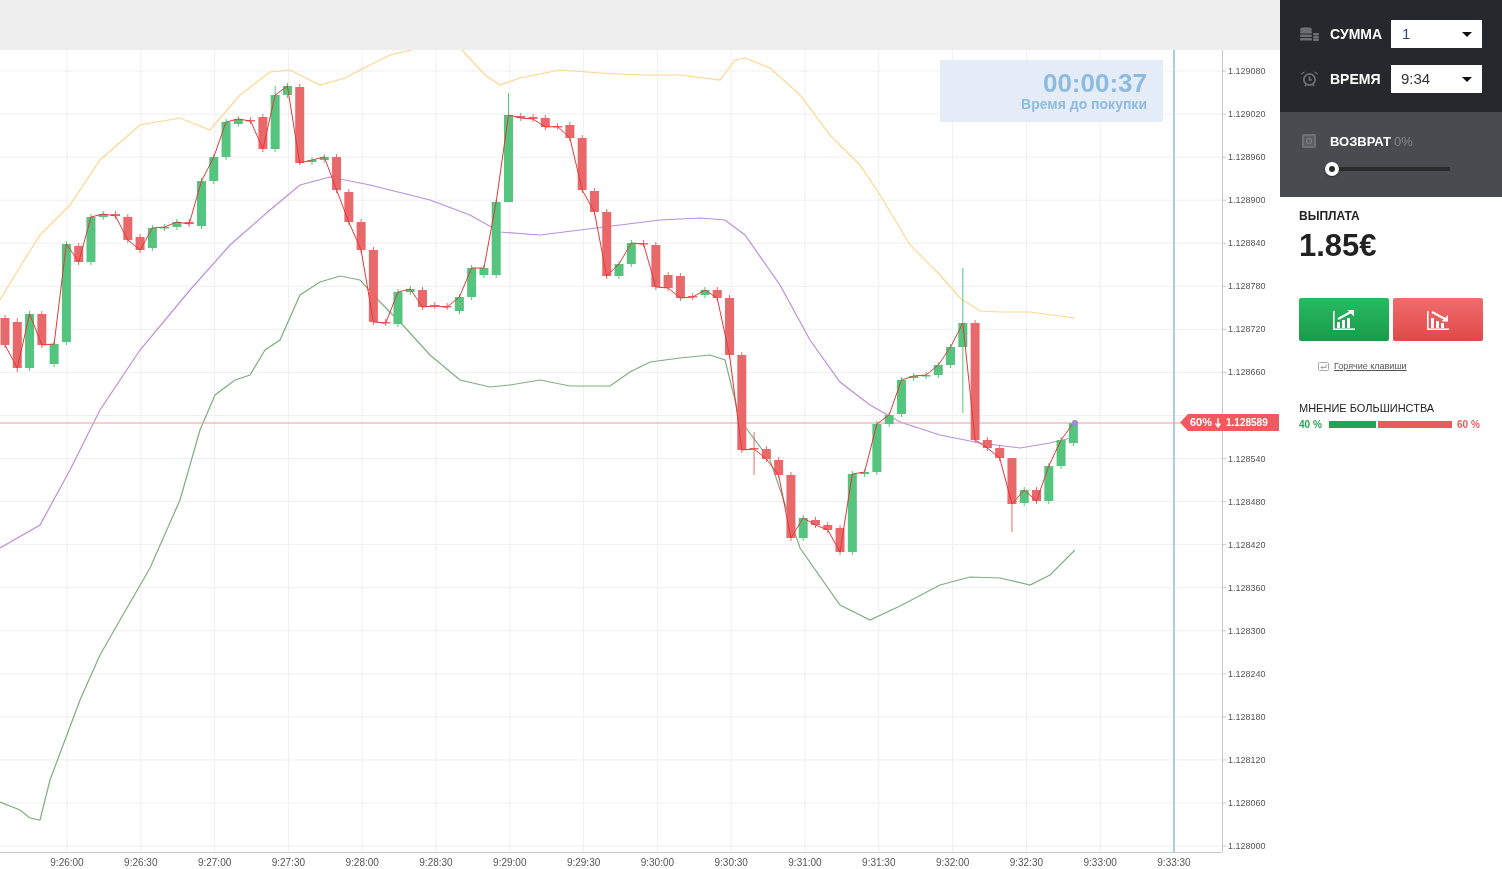 The width and height of the screenshot is (1502, 869). What do you see at coordinates (141, 862) in the screenshot?
I see `time-axis-label: 9:26:30` at bounding box center [141, 862].